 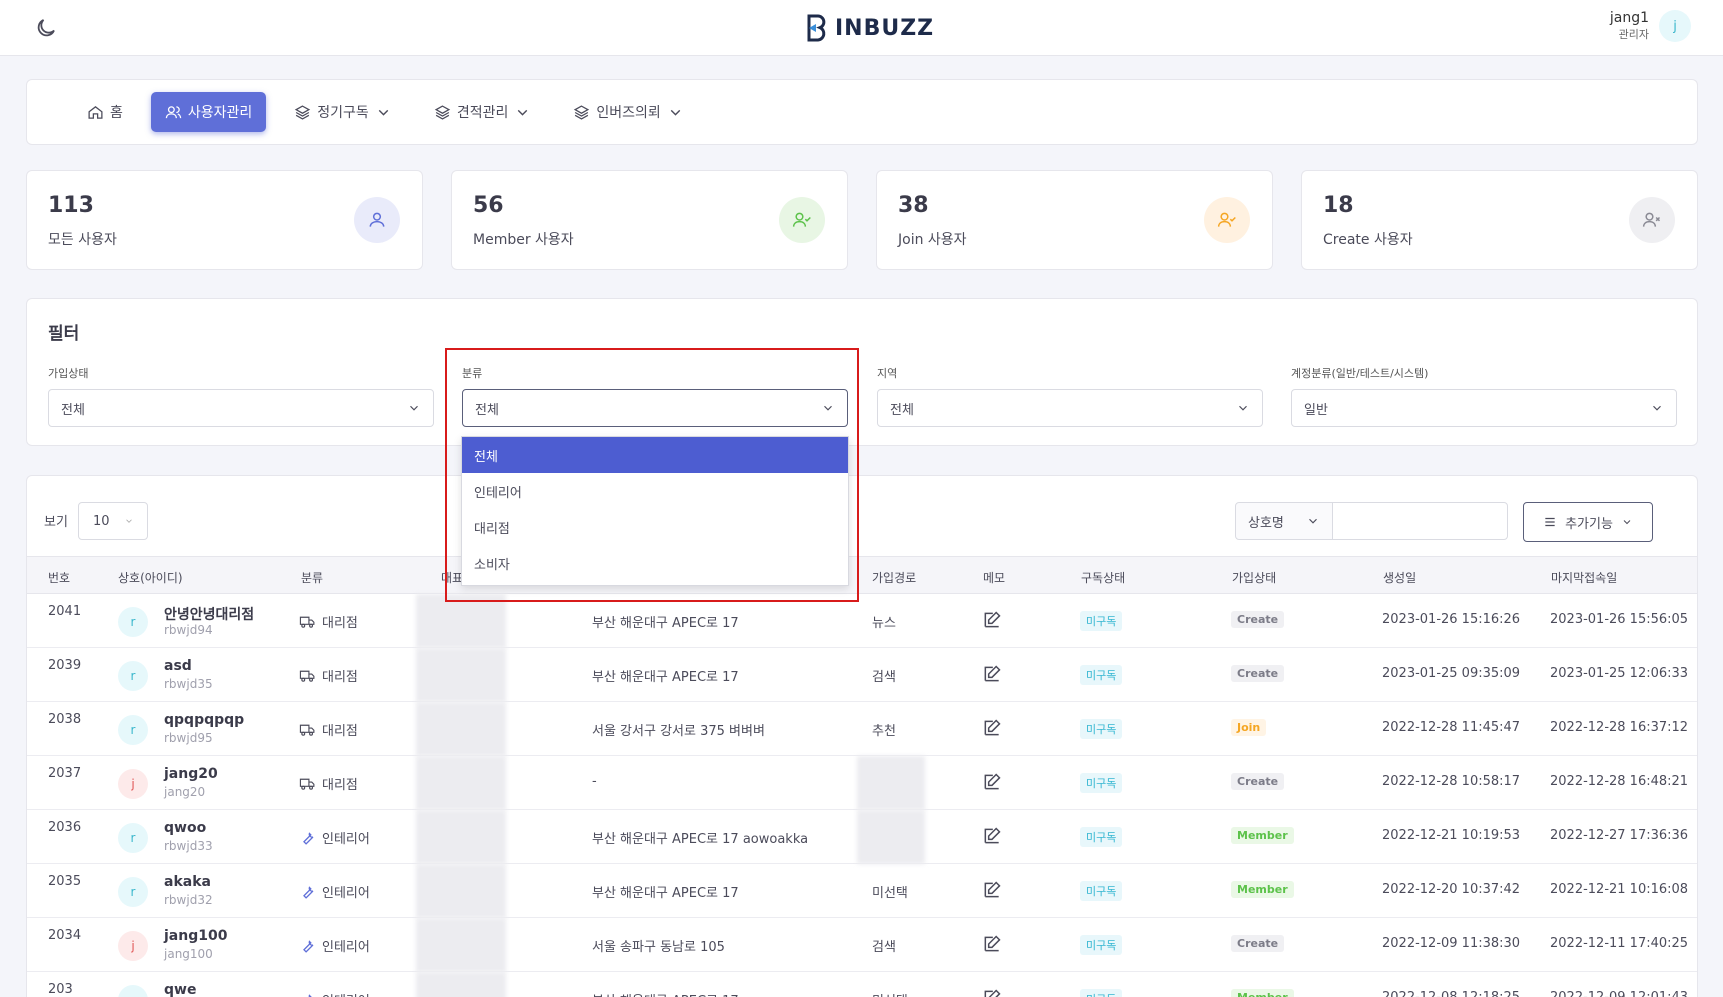 What do you see at coordinates (328, 675) in the screenshot?
I see `category-cell: 대리점` at bounding box center [328, 675].